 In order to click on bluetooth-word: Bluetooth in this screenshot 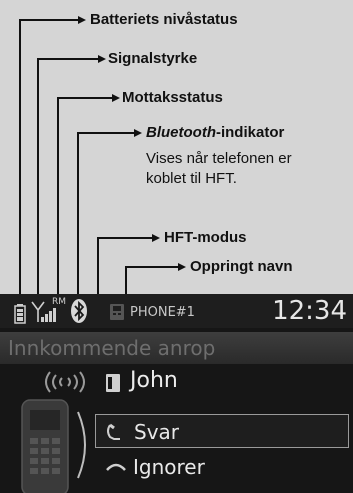, I will do `click(181, 132)`.